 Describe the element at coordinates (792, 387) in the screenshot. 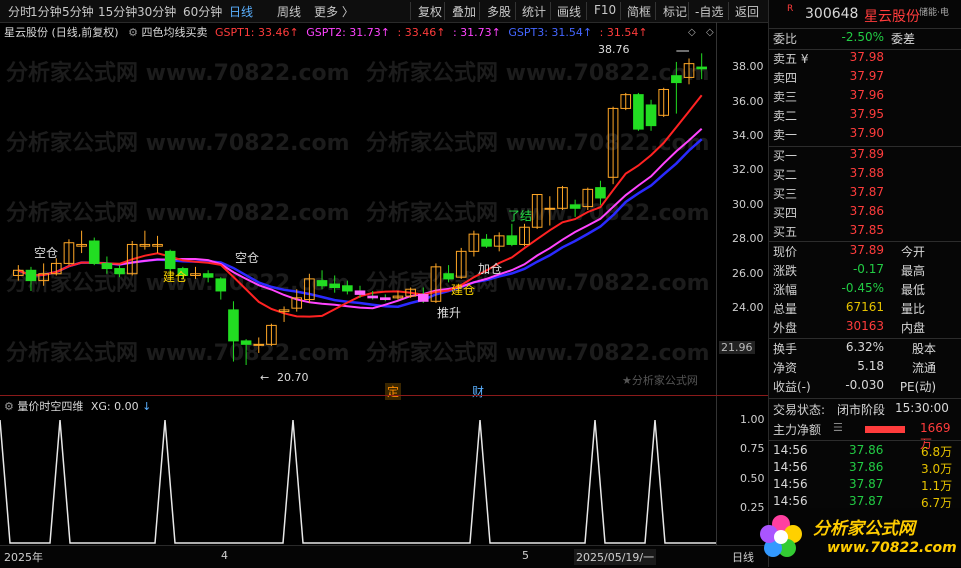

I see `stat2-label: 收益(-)` at that location.